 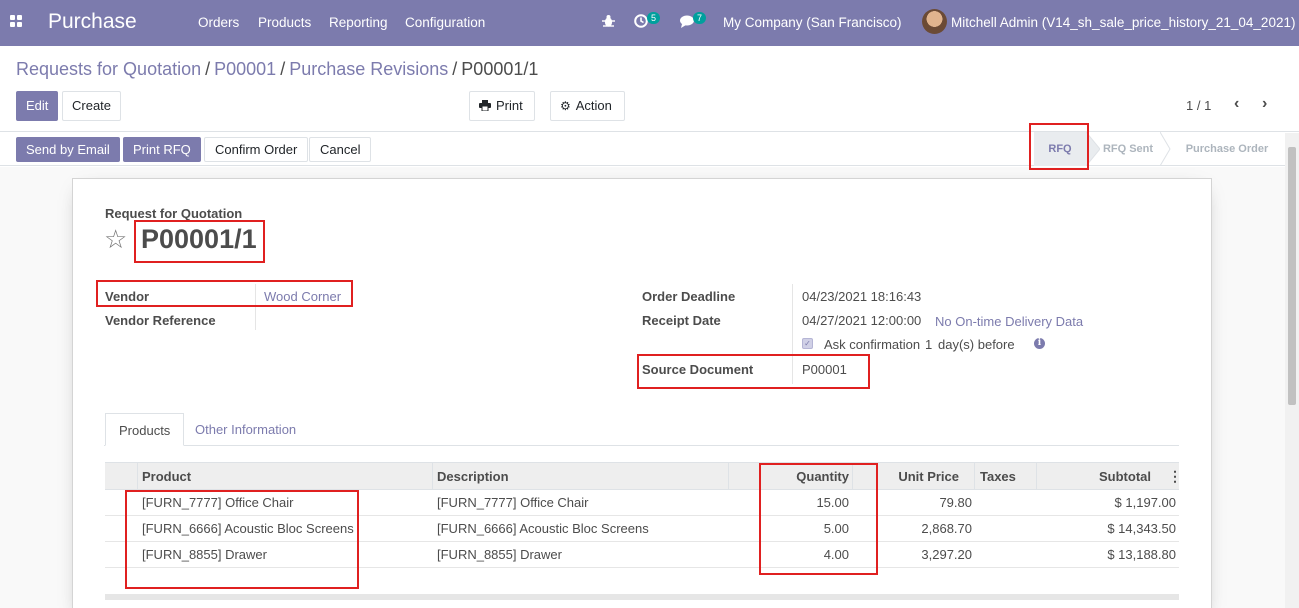 What do you see at coordinates (218, 22) in the screenshot?
I see `menu-orders: Orders` at bounding box center [218, 22].